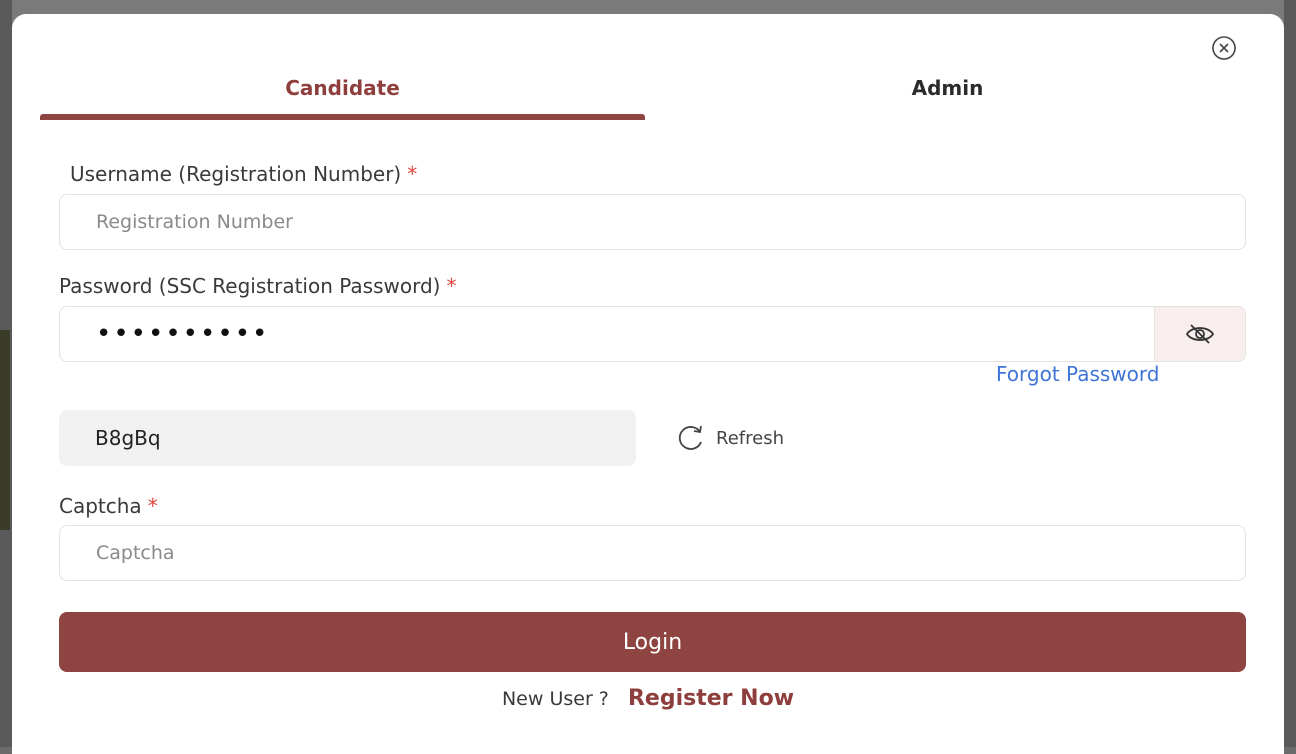 The image size is (1296, 754). Describe the element at coordinates (607, 334) in the screenshot. I see `password-input` at that location.